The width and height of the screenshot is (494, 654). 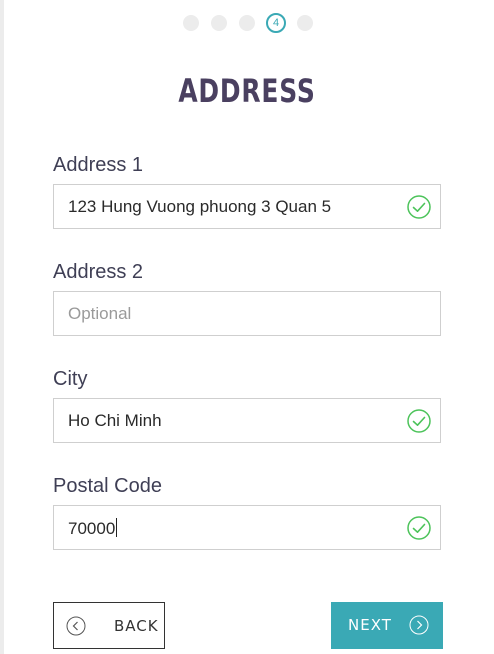 I want to click on step-indicator: 4, so click(x=247, y=23).